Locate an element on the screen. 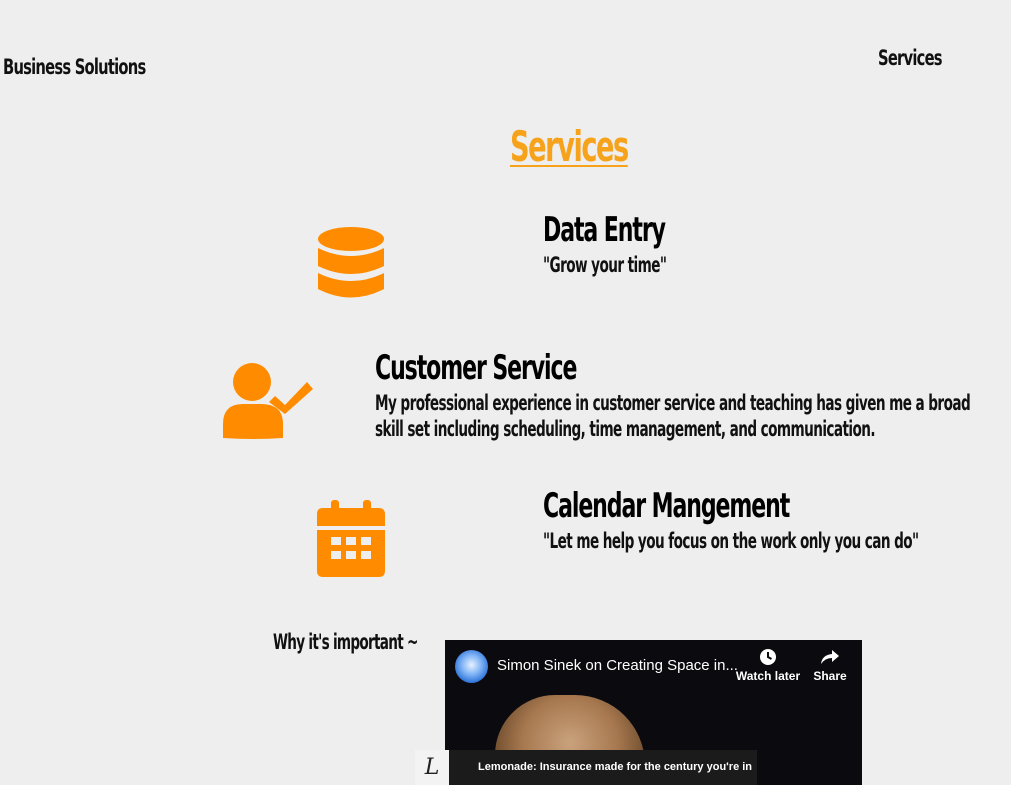 This screenshot has height=785, width=1011. watch-later-label: Watch later is located at coordinates (768, 676).